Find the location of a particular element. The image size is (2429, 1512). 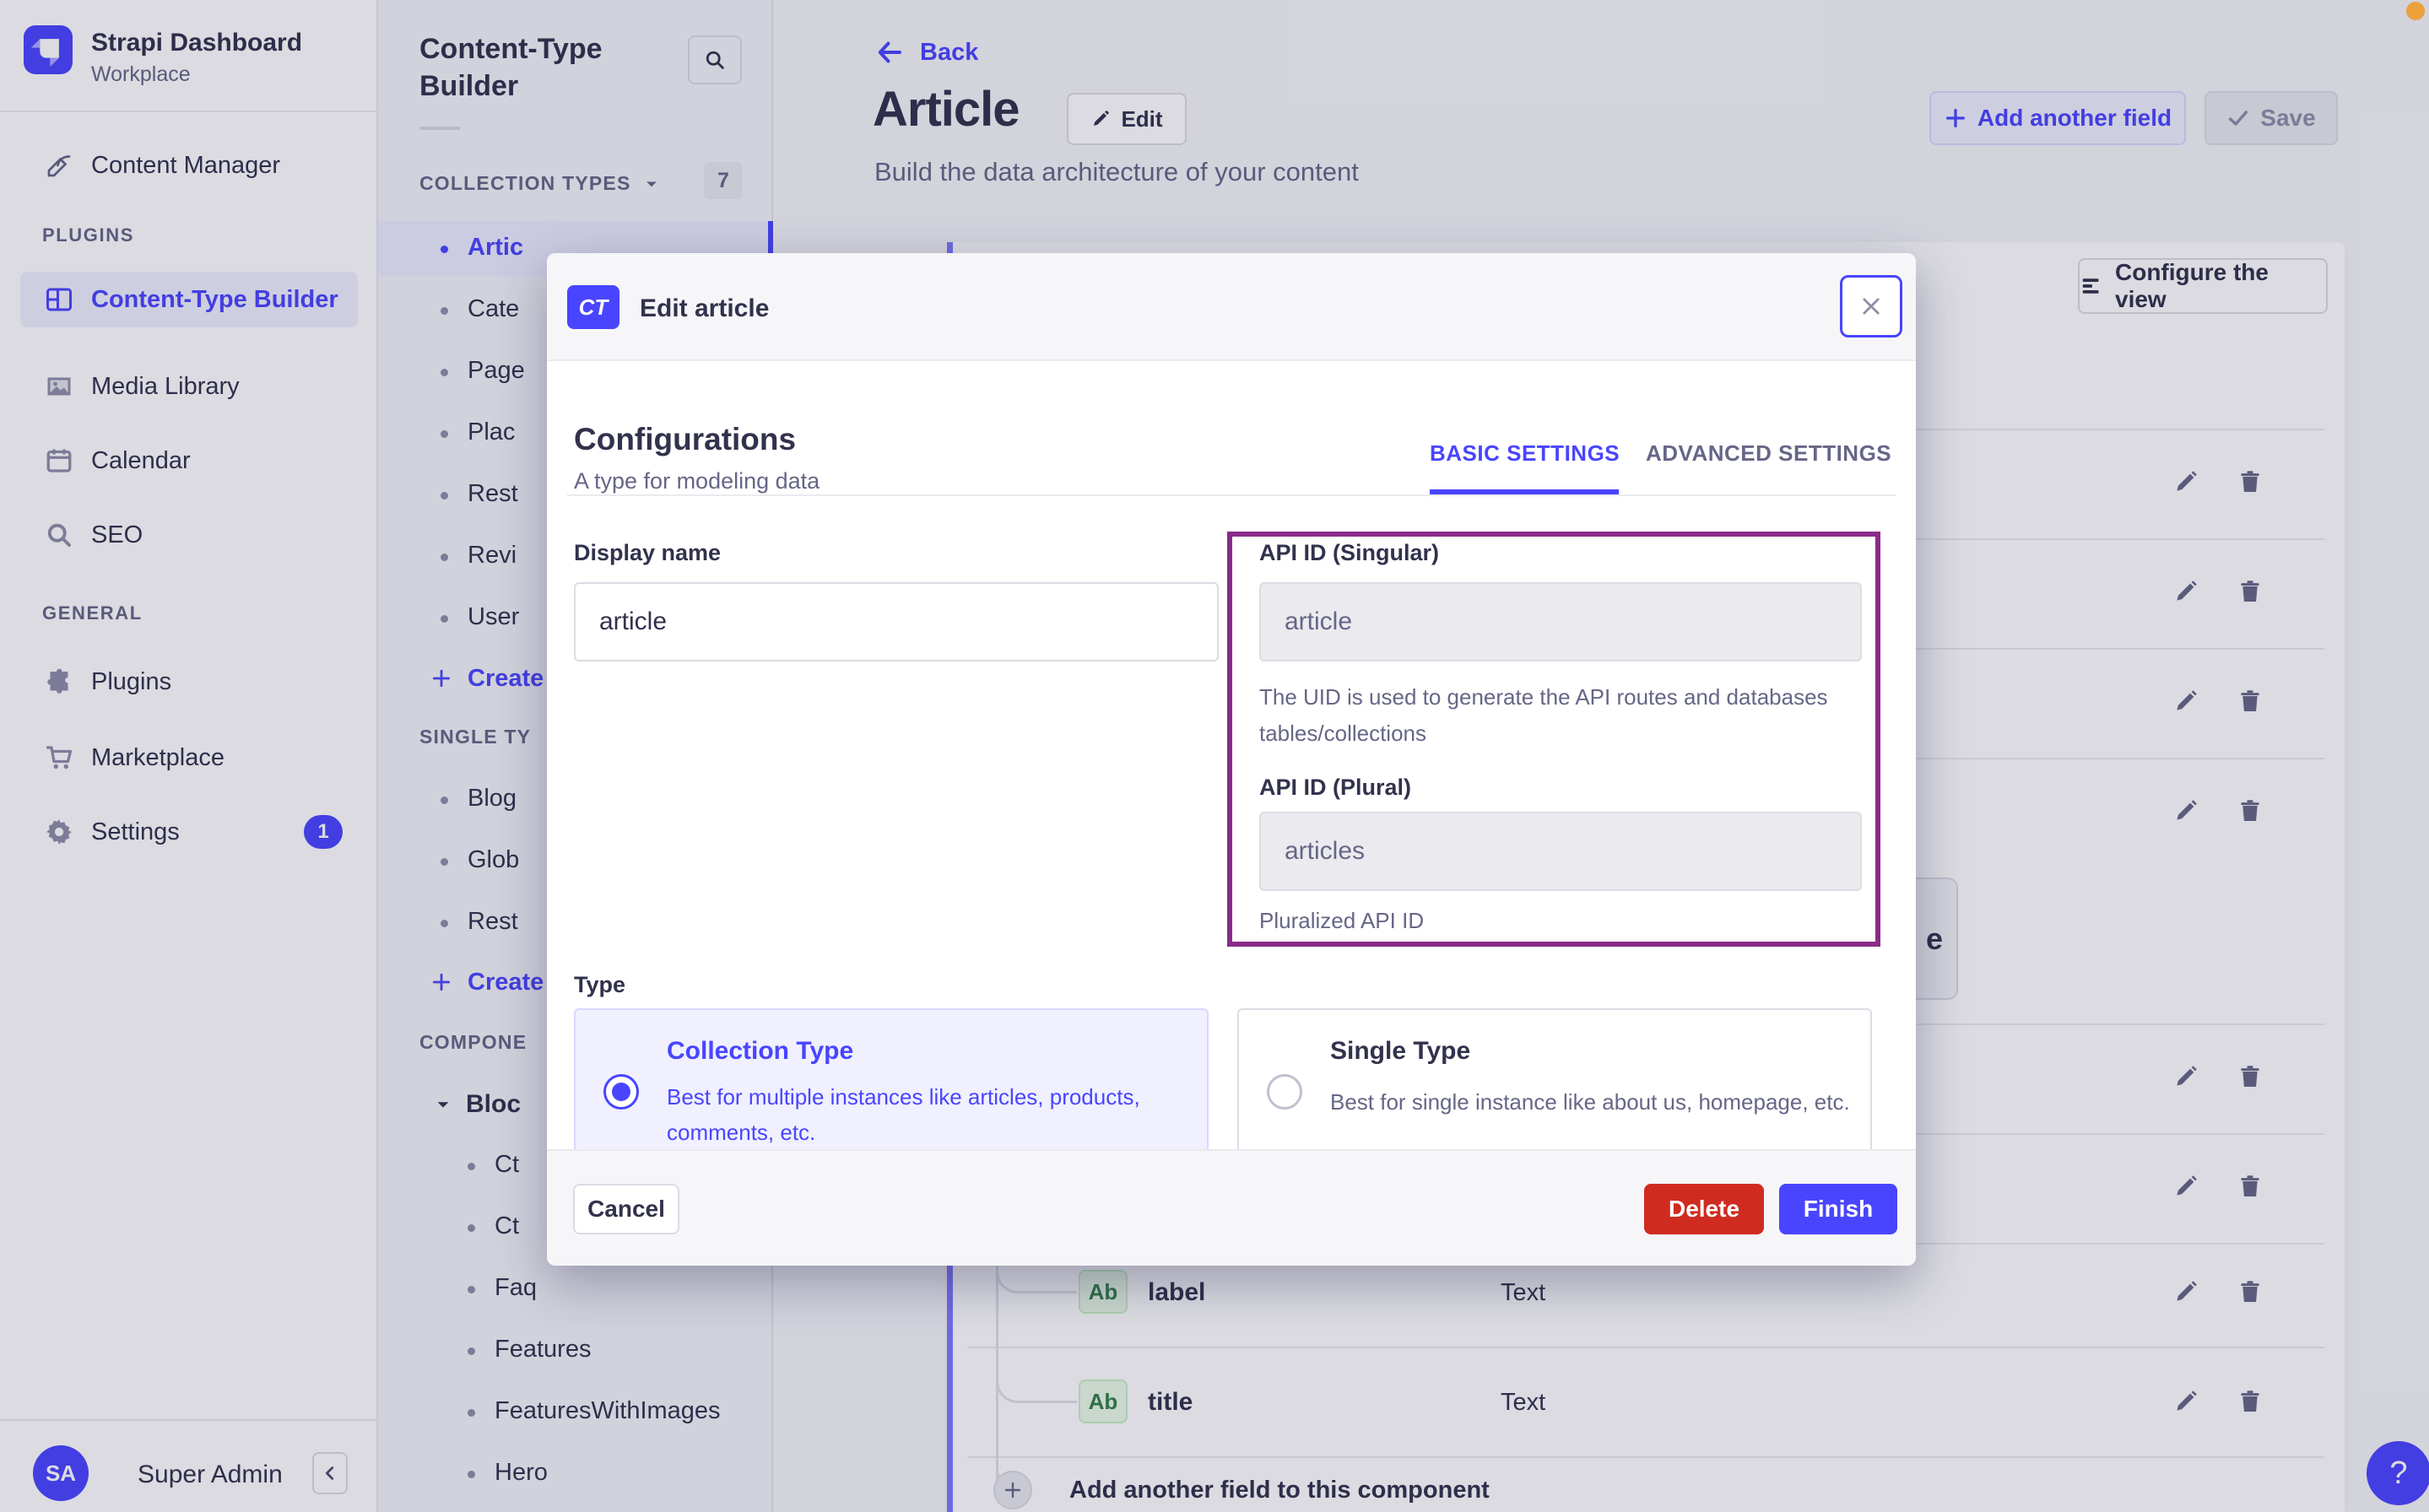

display-name-field-wrap is located at coordinates (897, 622).